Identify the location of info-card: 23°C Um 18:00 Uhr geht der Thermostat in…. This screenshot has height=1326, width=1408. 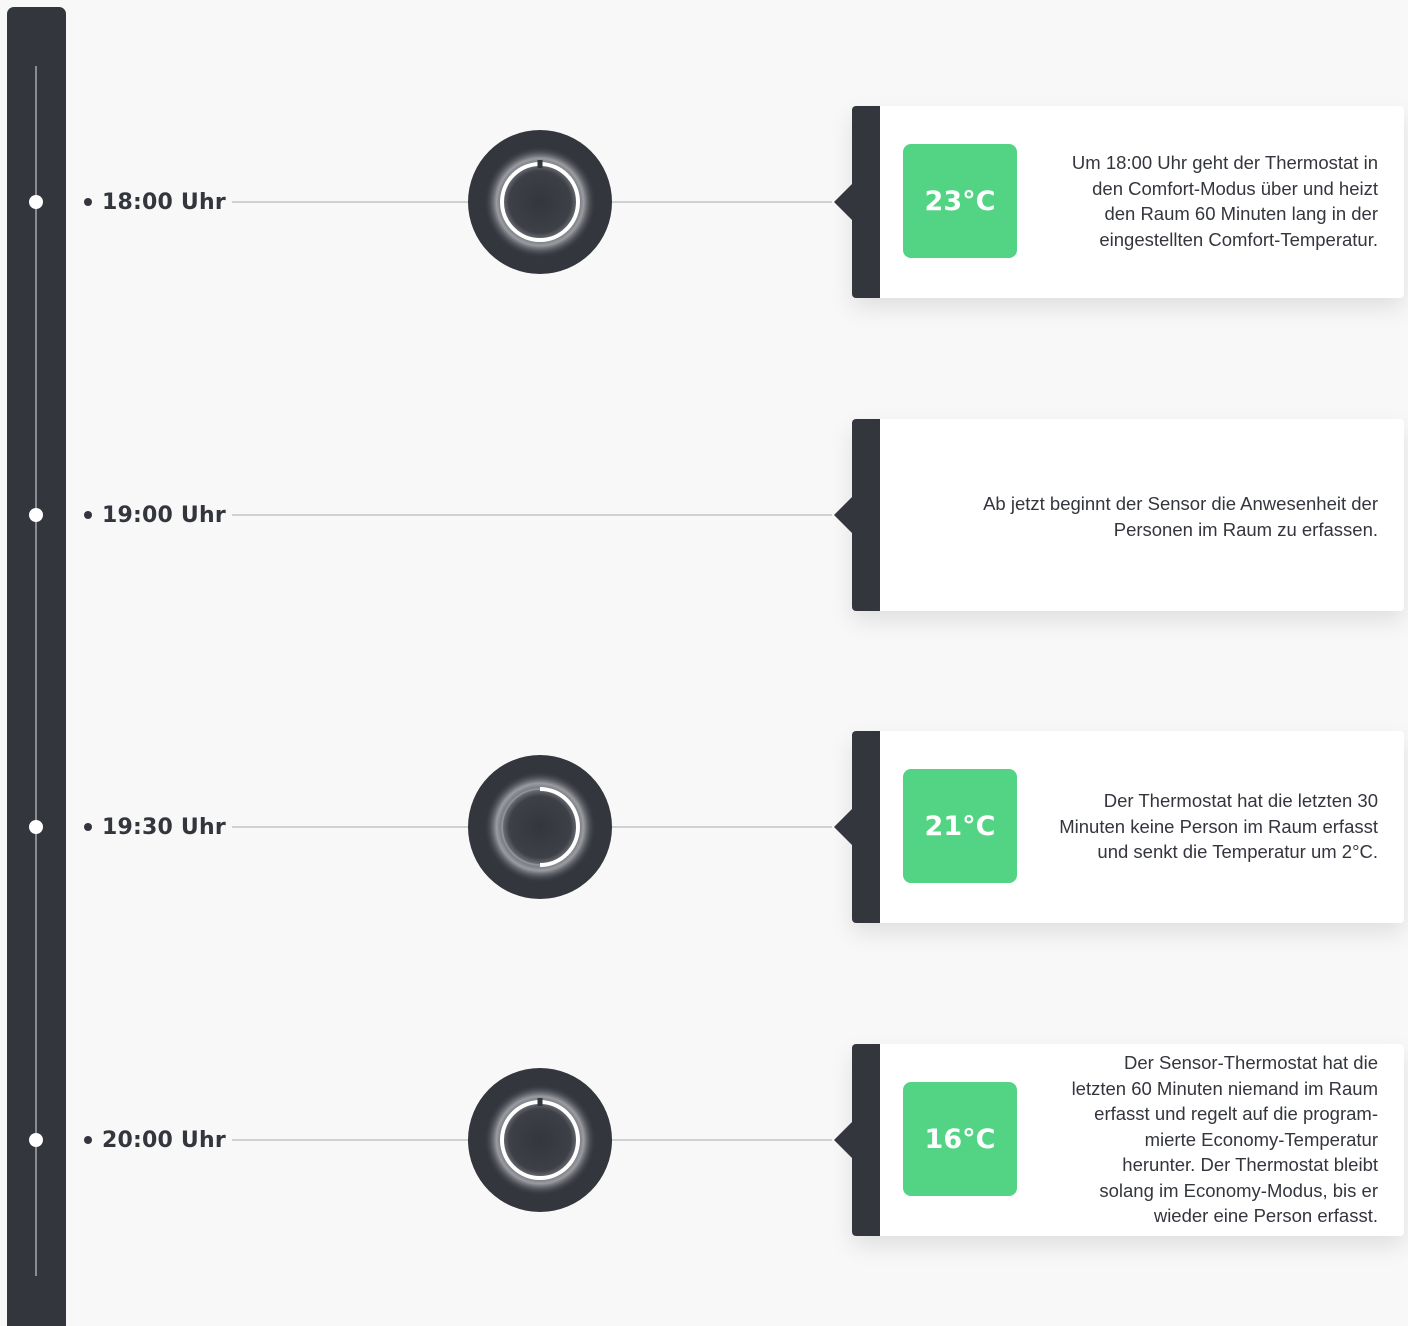
(1119, 202).